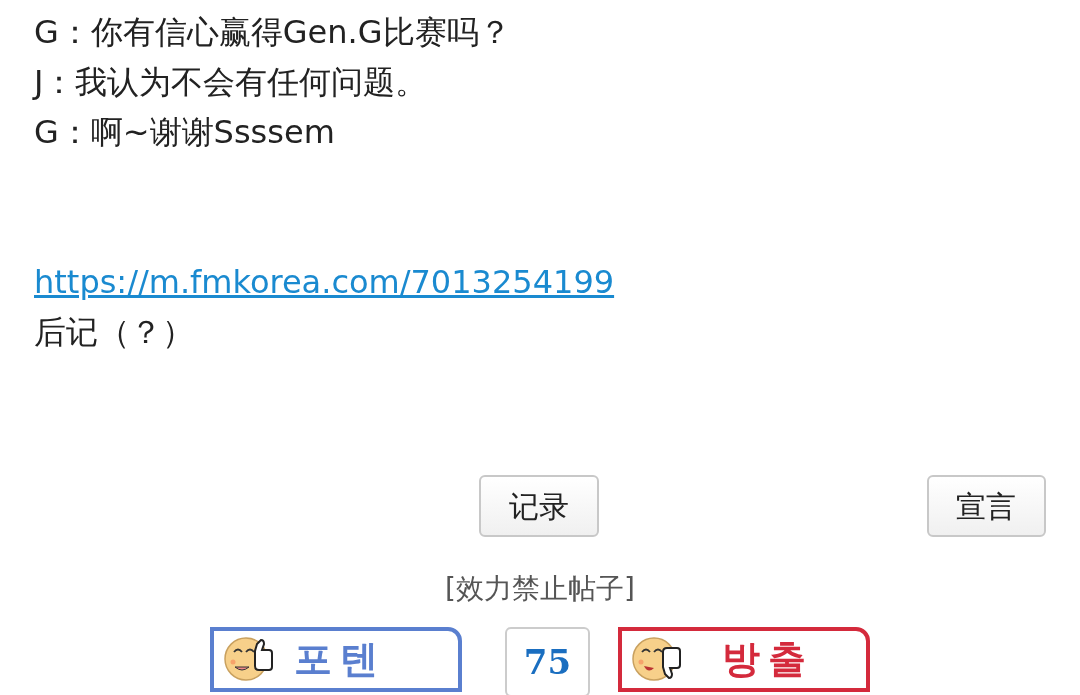 Image resolution: width=1080 pixels, height=695 pixels. I want to click on thumbs-down-face-icon, so click(657, 659).